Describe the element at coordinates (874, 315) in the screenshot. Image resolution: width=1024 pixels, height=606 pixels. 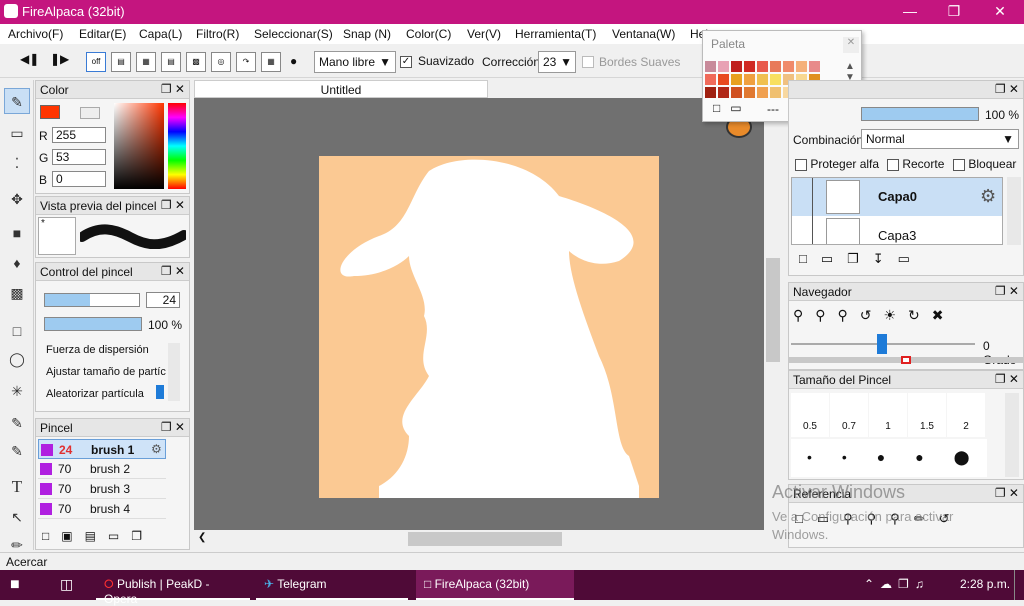
I see `navigator-buttons: ⚲⚲⚲↺☀↻✖` at that location.